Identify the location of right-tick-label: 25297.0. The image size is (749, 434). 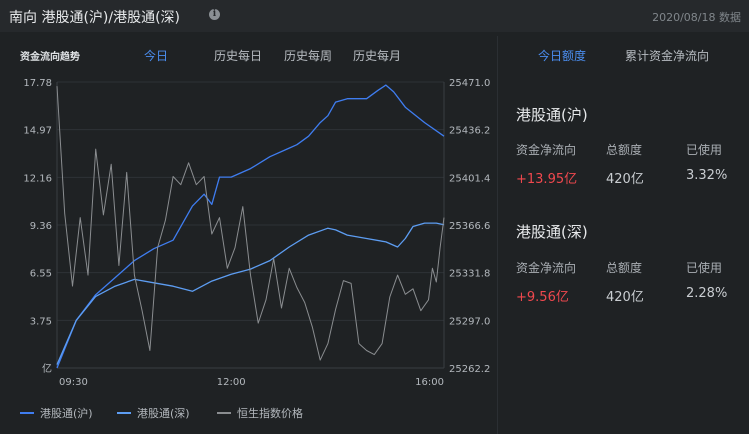
(469, 321).